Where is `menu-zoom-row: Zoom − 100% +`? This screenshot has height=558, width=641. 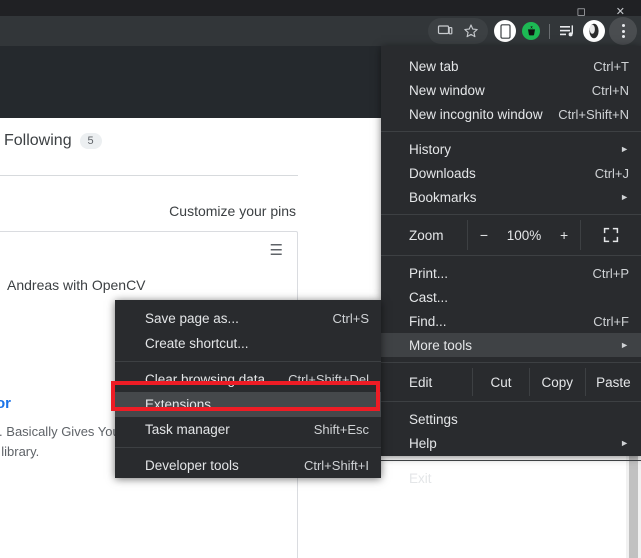
menu-zoom-row: Zoom − 100% + is located at coordinates (511, 235).